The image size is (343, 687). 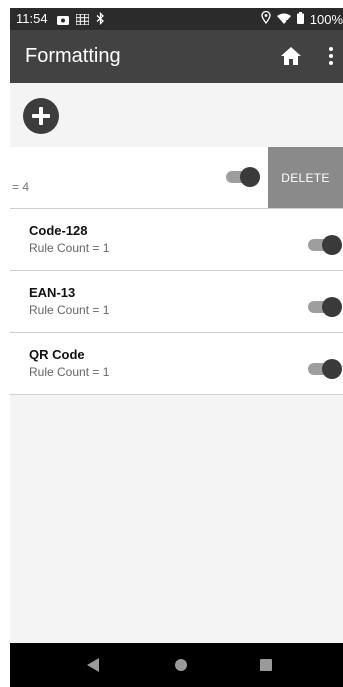 I want to click on status-right: 100%, so click(x=302, y=18).